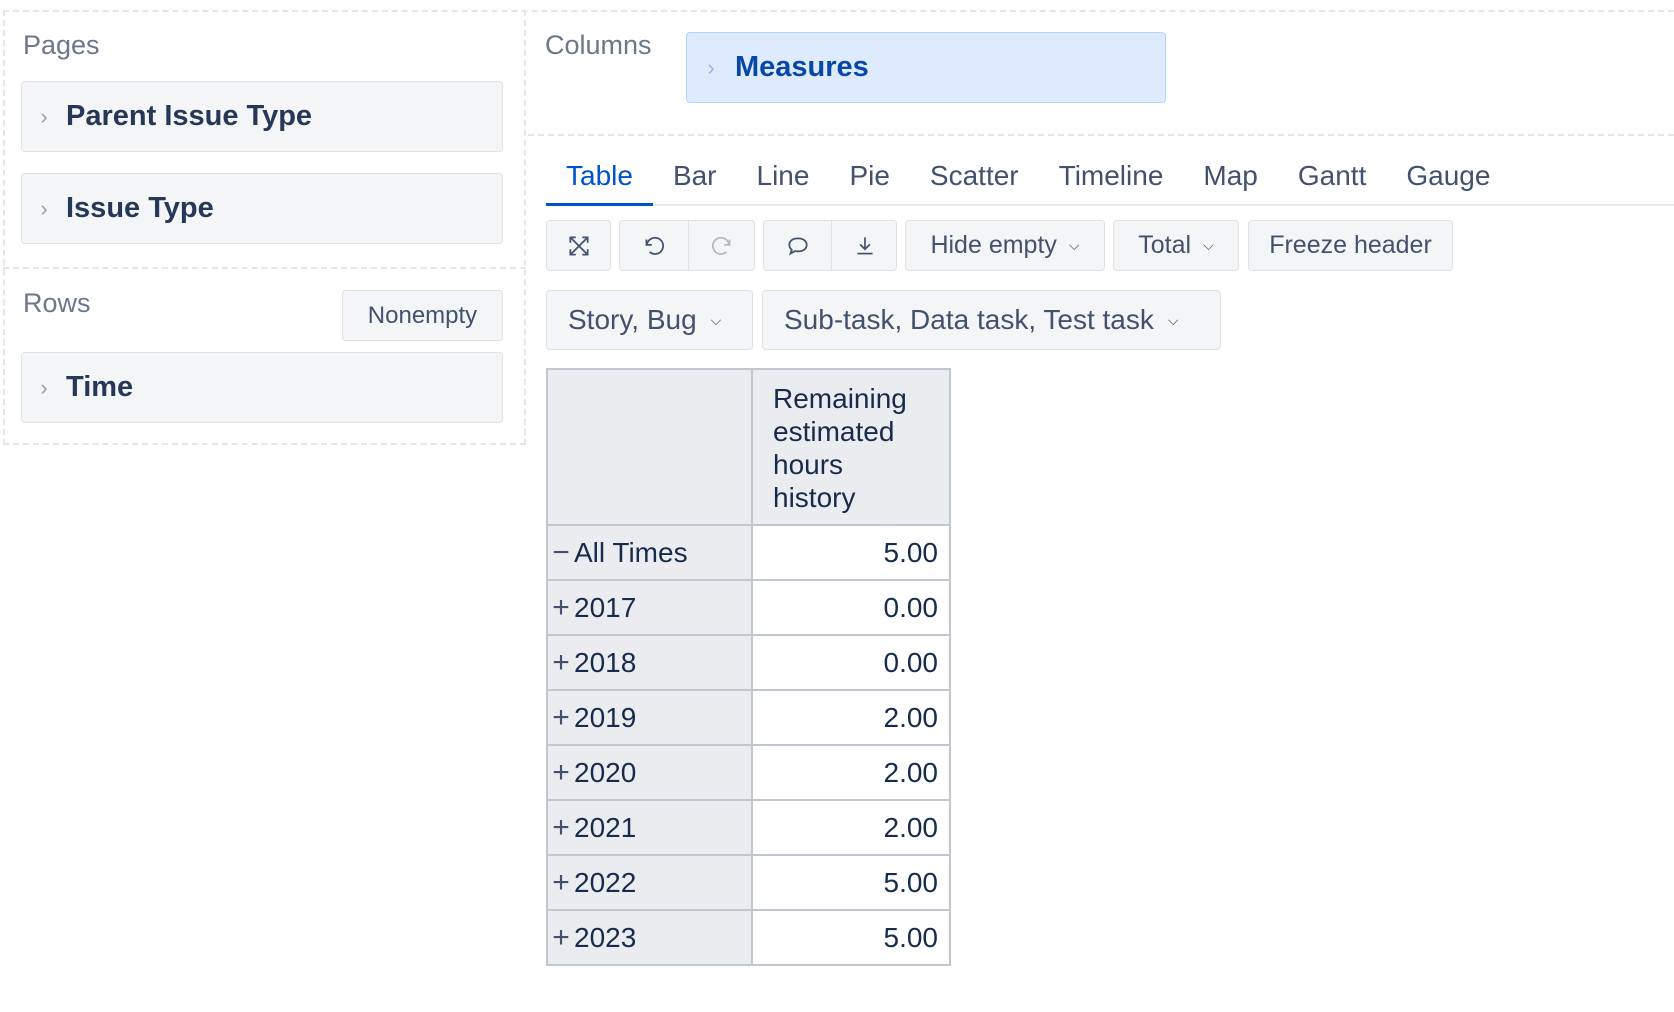 This screenshot has height=1012, width=1674. What do you see at coordinates (649, 607) in the screenshot?
I see `row-header-2017: +2017` at bounding box center [649, 607].